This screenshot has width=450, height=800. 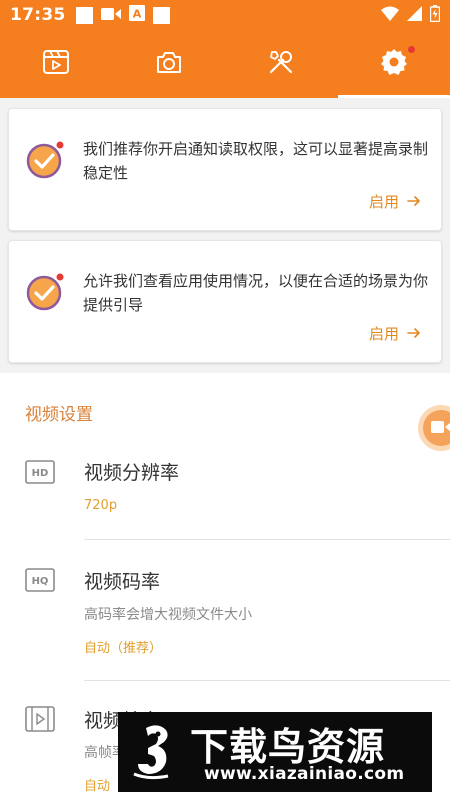 I want to click on tab-tools, so click(x=281, y=64).